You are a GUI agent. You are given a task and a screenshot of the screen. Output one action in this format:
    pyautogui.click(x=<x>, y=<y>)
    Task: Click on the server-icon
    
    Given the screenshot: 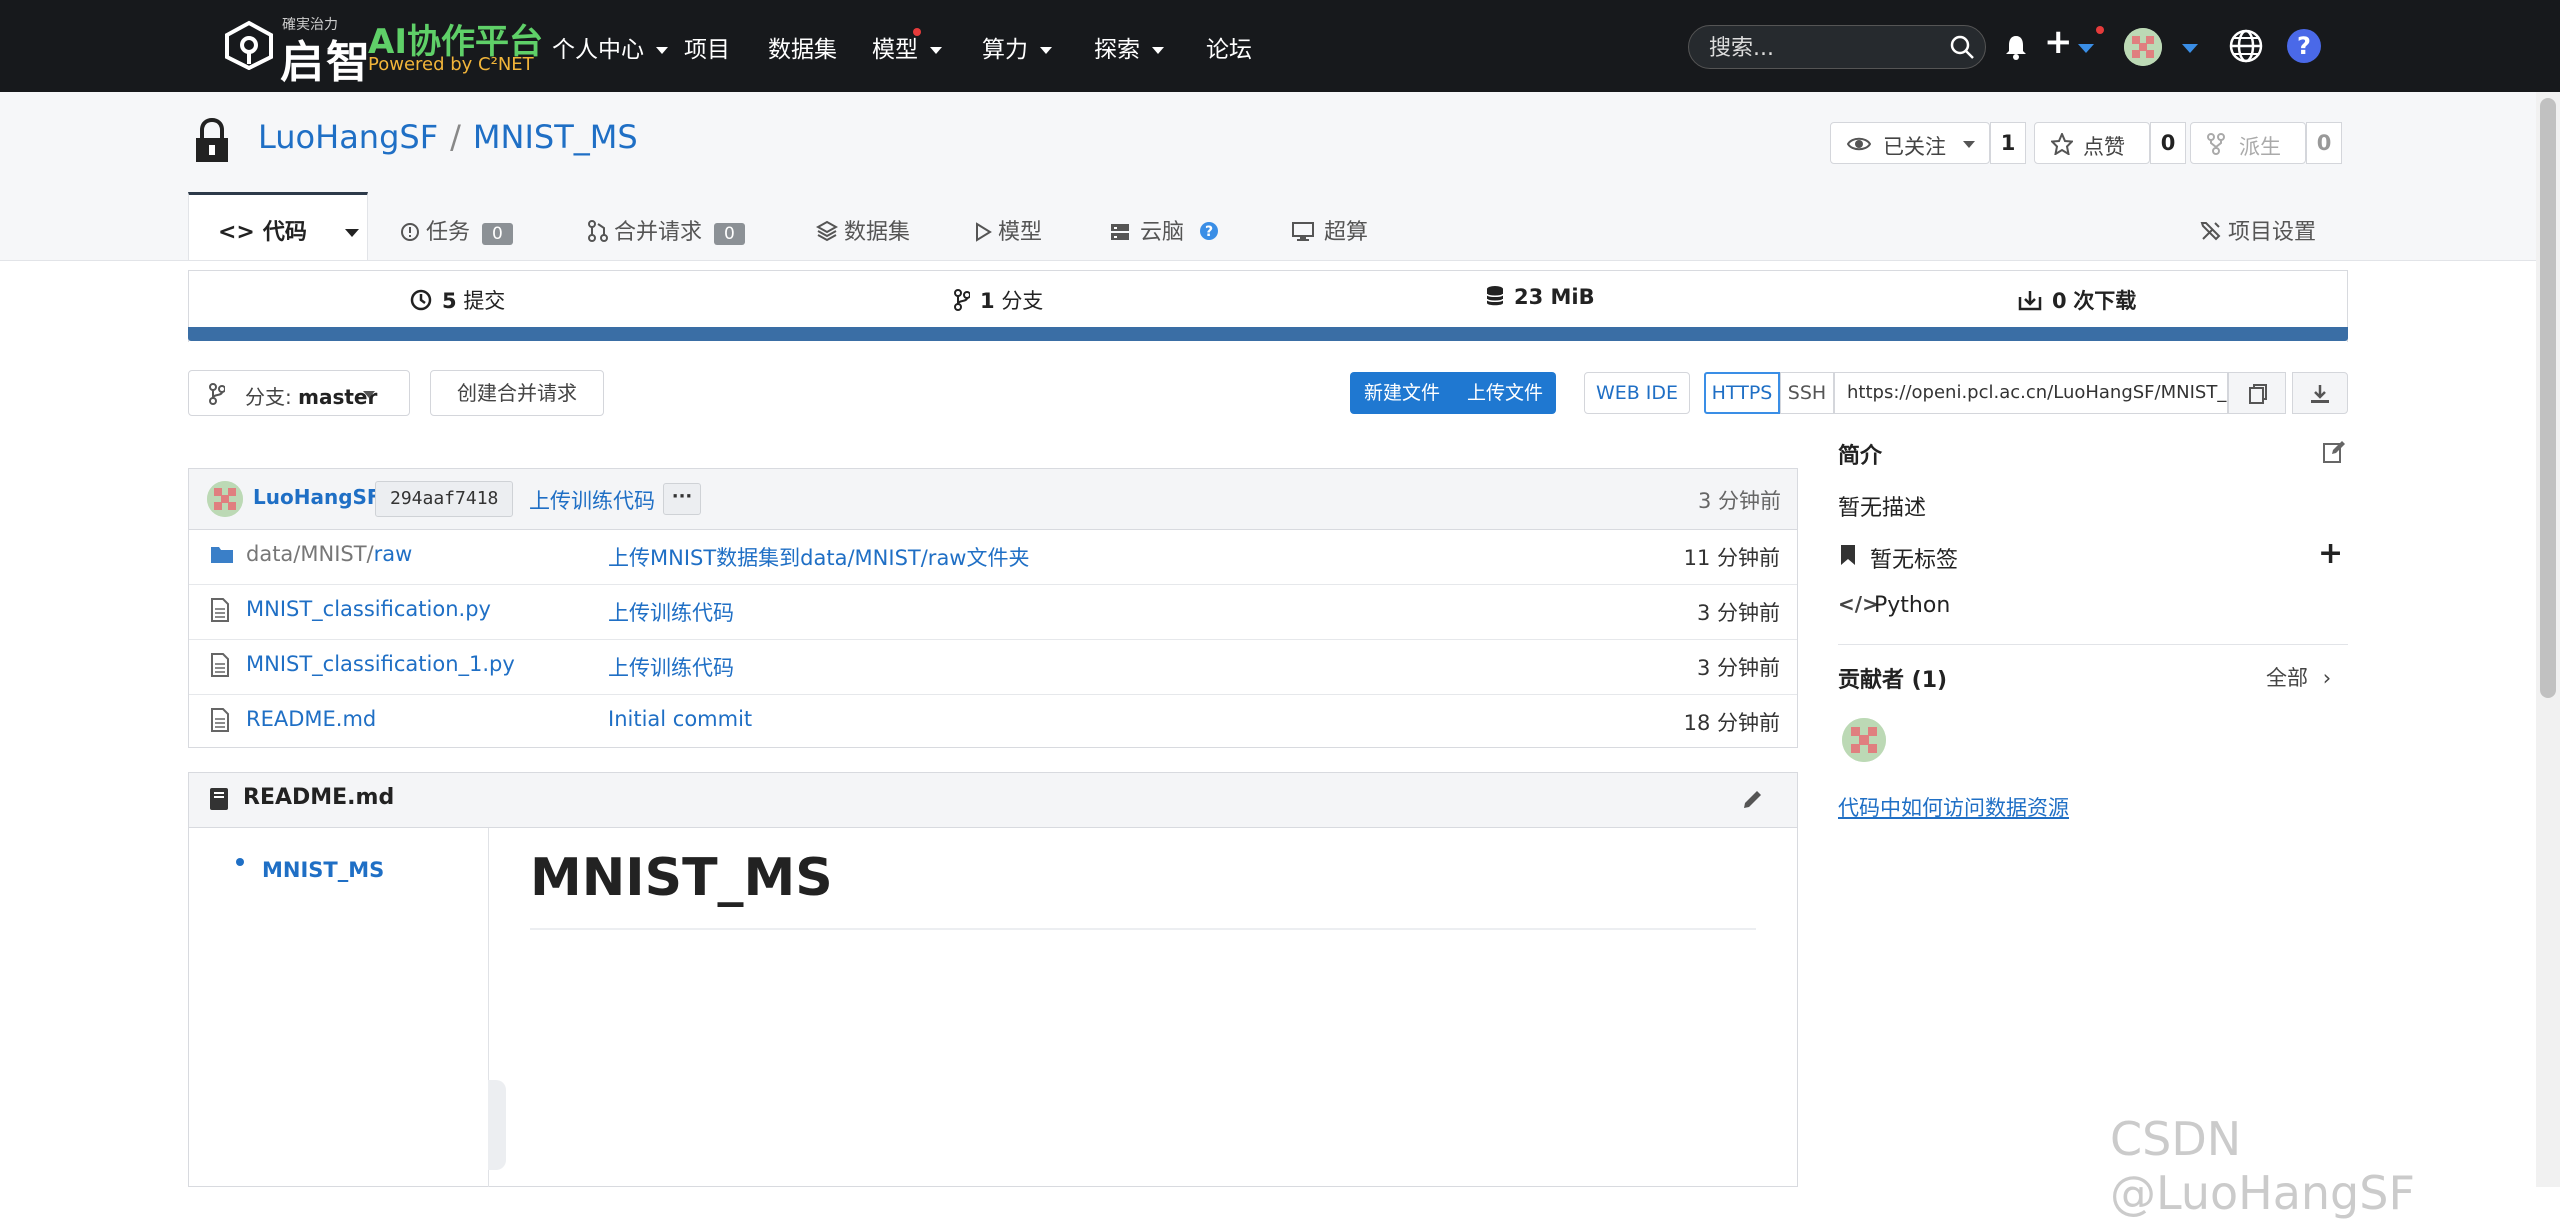 What is the action you would take?
    pyautogui.click(x=1120, y=232)
    